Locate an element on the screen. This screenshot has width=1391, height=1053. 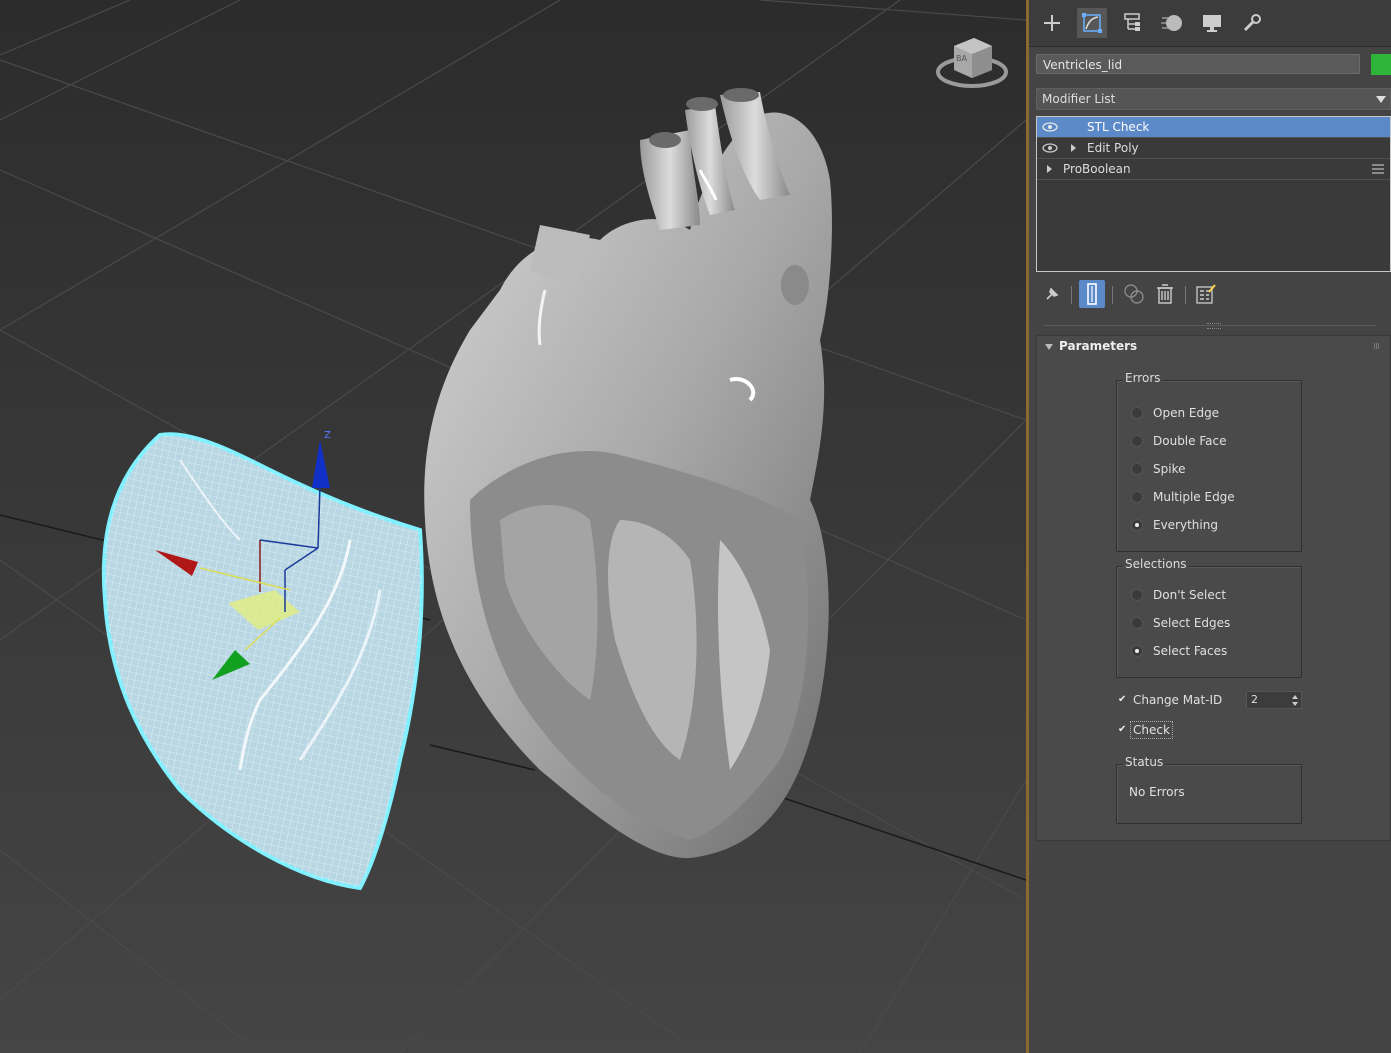
stack-item-stl-check: STL Check is located at coordinates (1213, 127).